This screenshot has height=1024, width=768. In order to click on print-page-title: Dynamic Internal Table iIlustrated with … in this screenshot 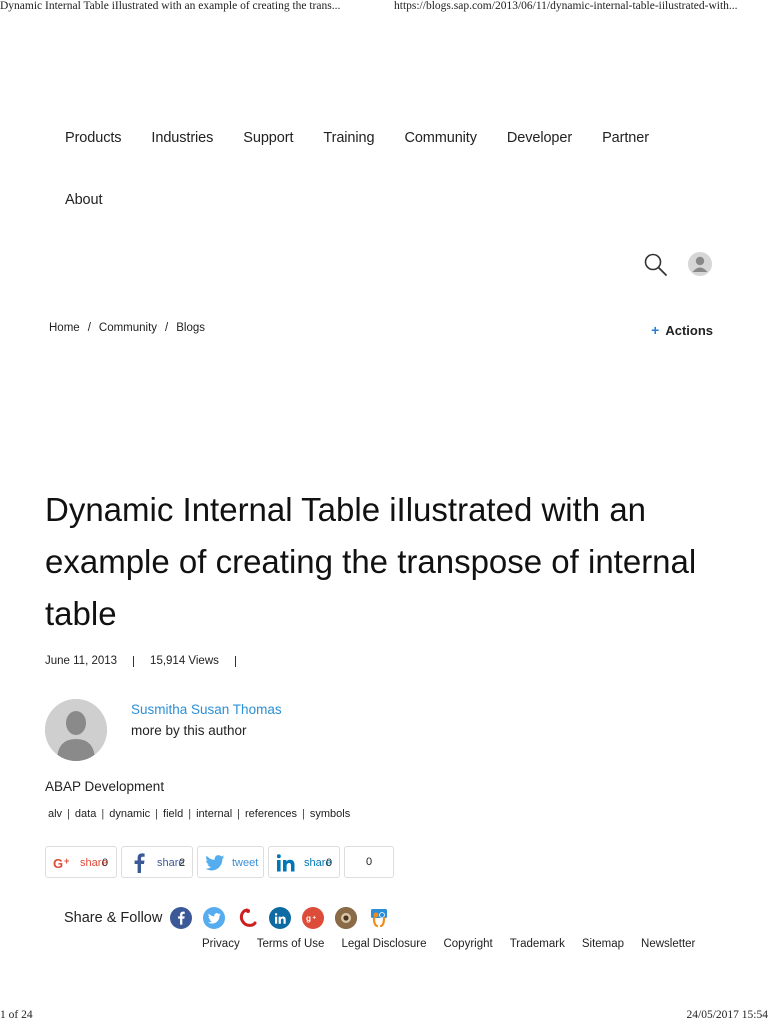, I will do `click(170, 6)`.